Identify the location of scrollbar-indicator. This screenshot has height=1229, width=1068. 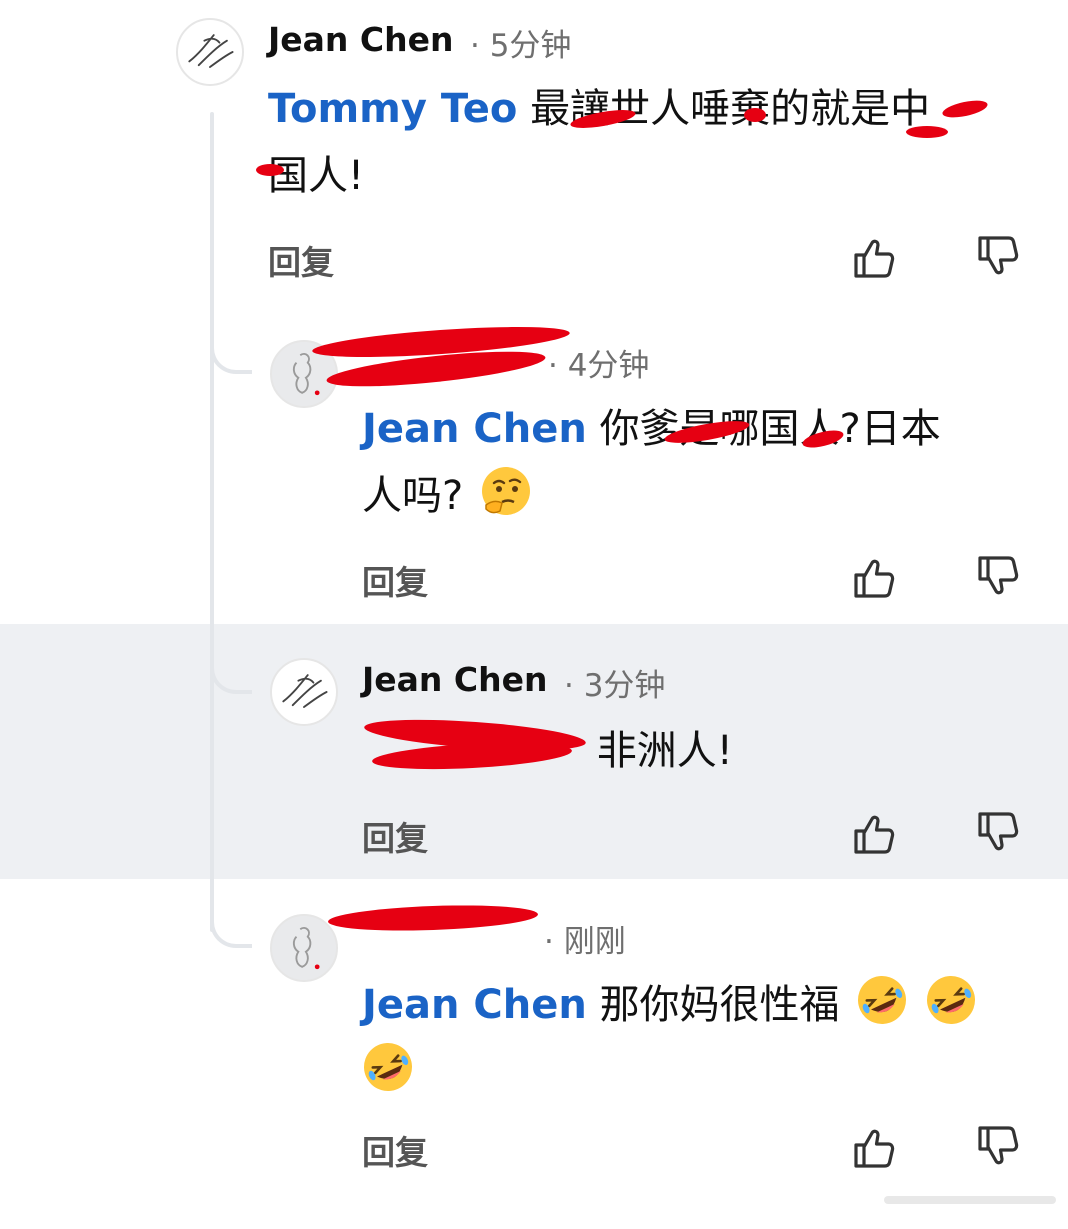
(970, 1200).